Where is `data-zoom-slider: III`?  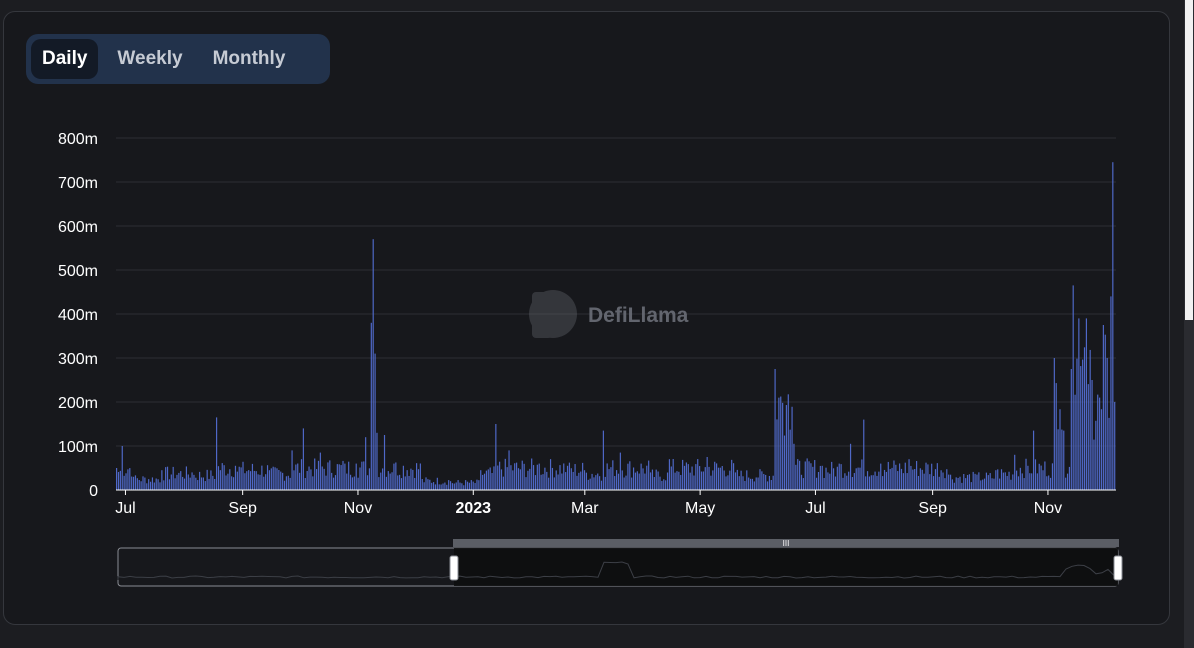
data-zoom-slider: III is located at coordinates (620, 563).